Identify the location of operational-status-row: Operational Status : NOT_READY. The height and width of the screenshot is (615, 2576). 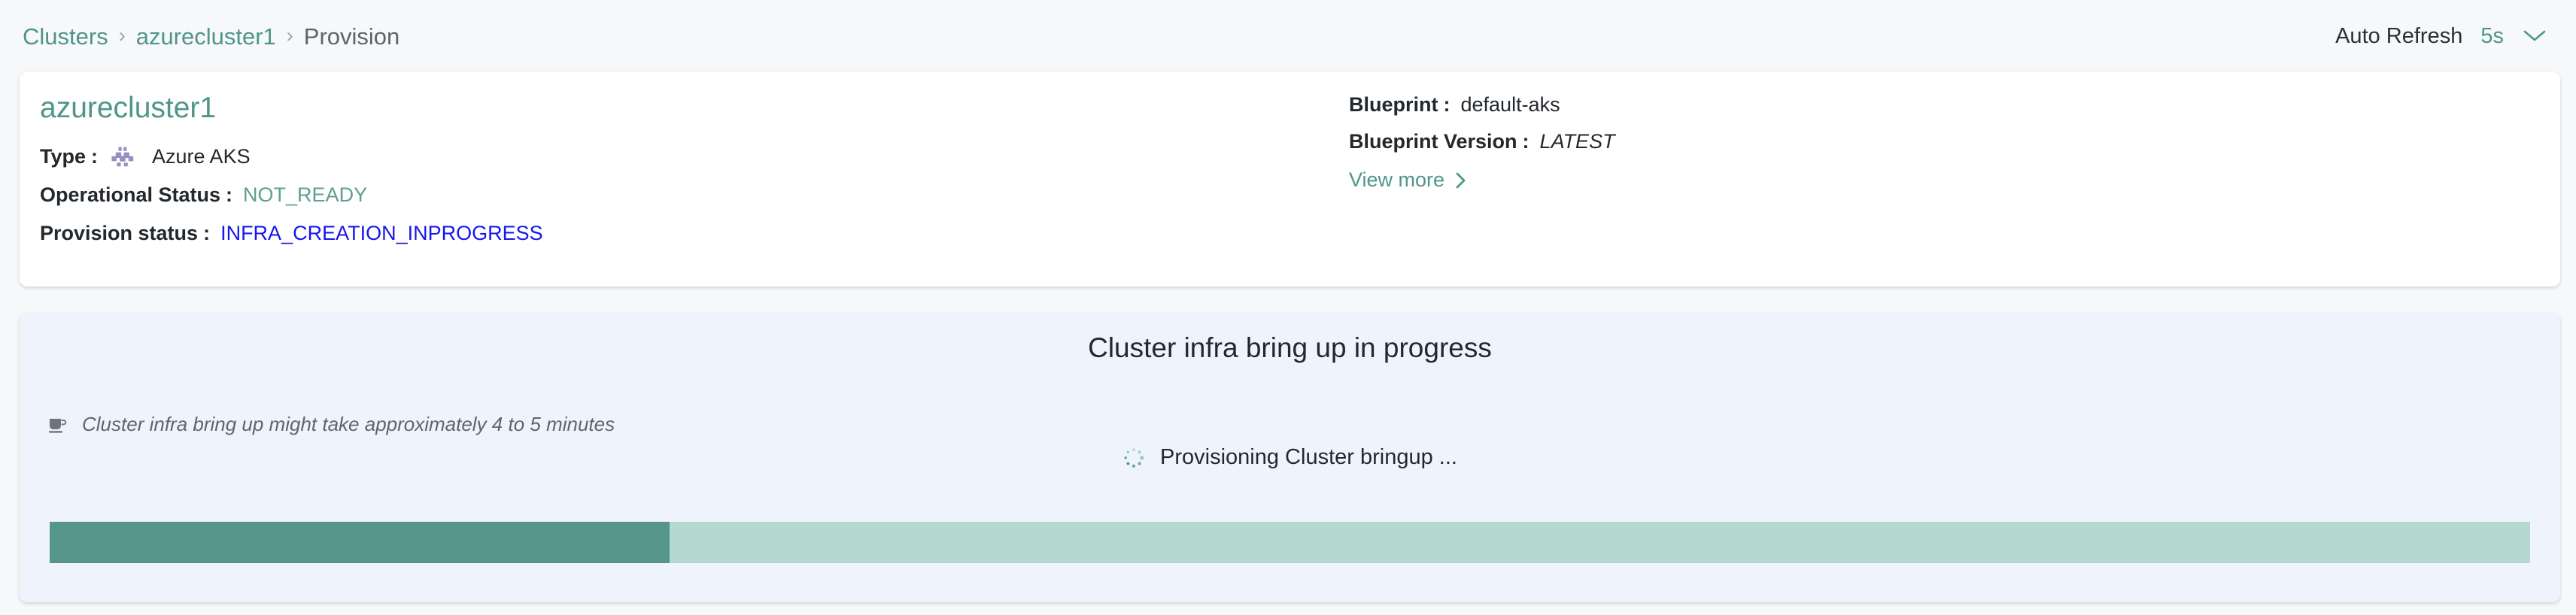
(292, 195).